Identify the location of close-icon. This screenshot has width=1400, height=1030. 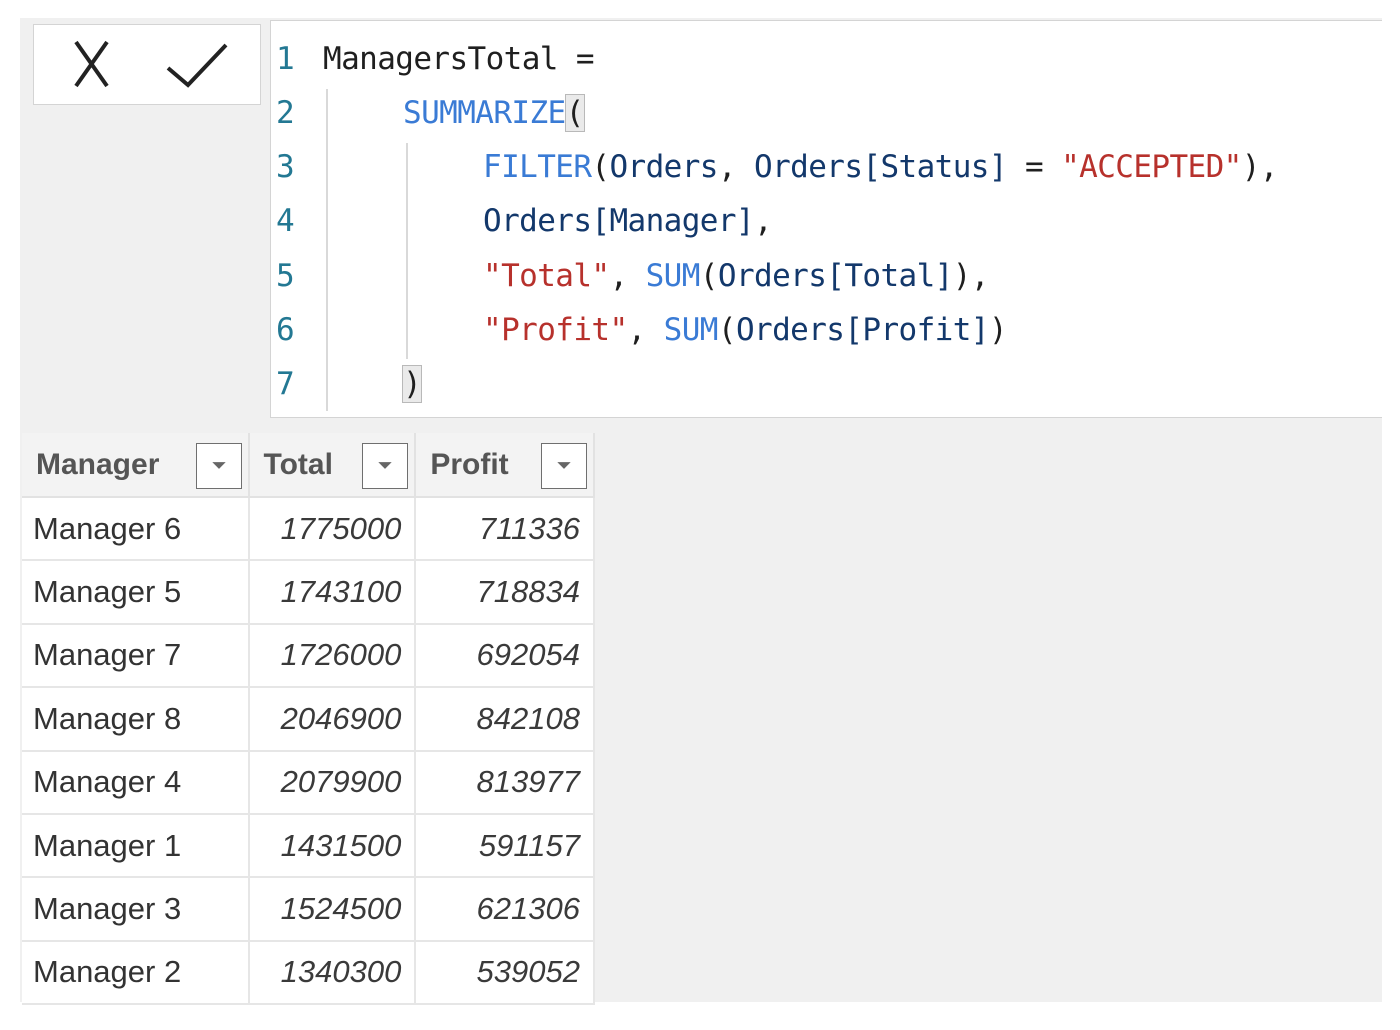
(91, 64).